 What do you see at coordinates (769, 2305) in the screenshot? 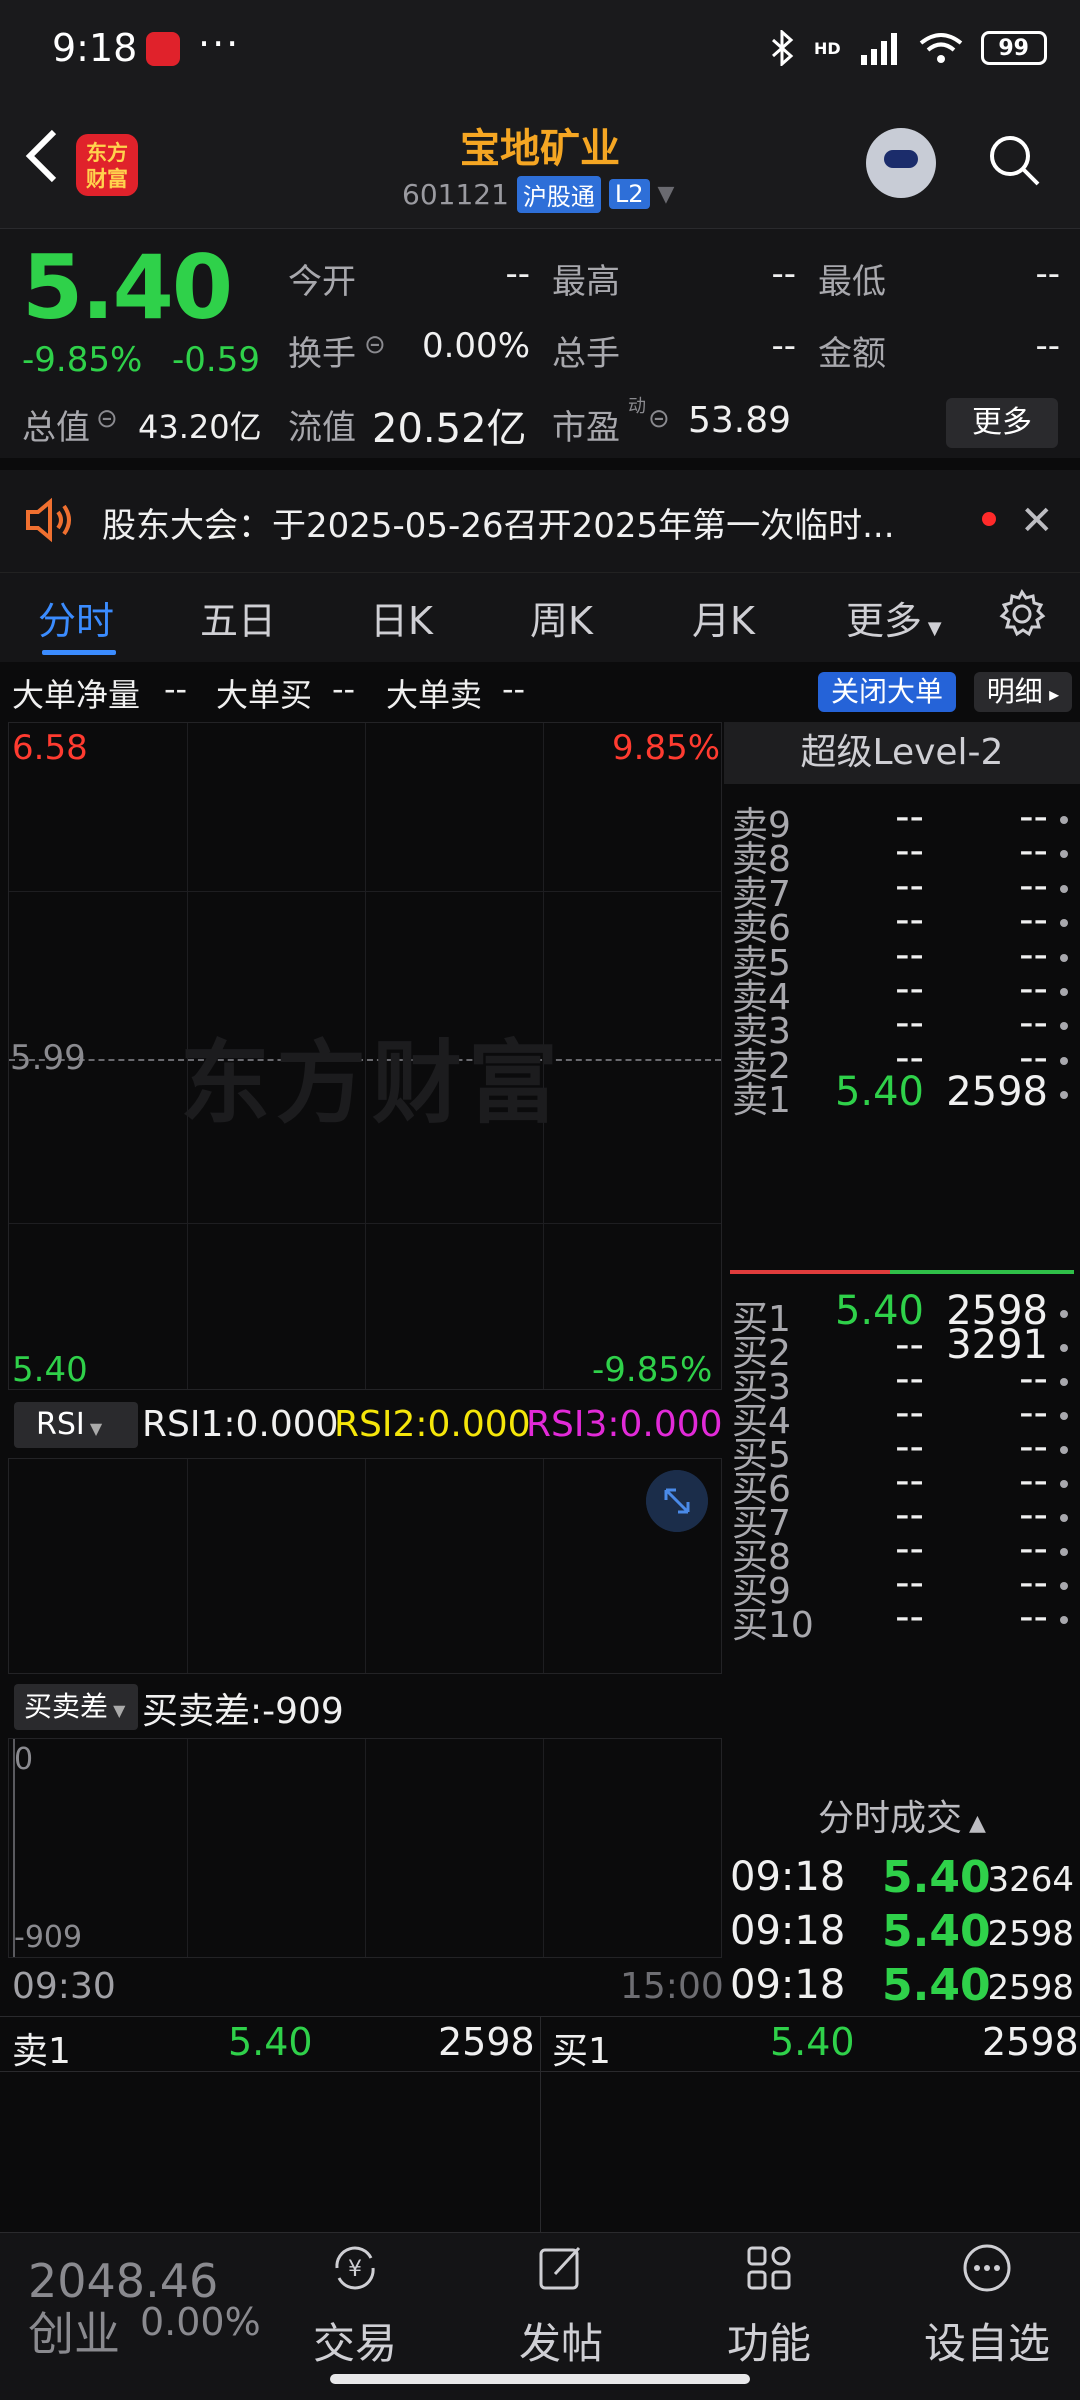
I see `nav-functions: 功能` at bounding box center [769, 2305].